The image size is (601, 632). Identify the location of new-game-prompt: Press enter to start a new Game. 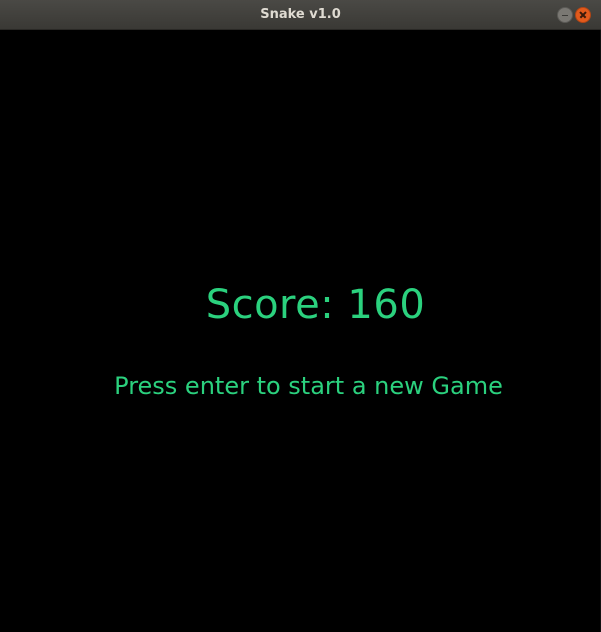
(308, 386).